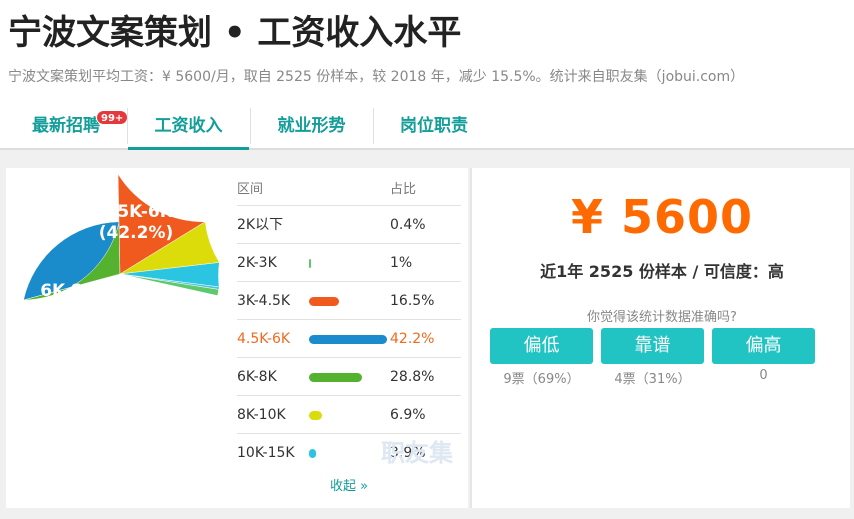  Describe the element at coordinates (412, 377) in the screenshot. I see `share-cell: 28.8%` at that location.